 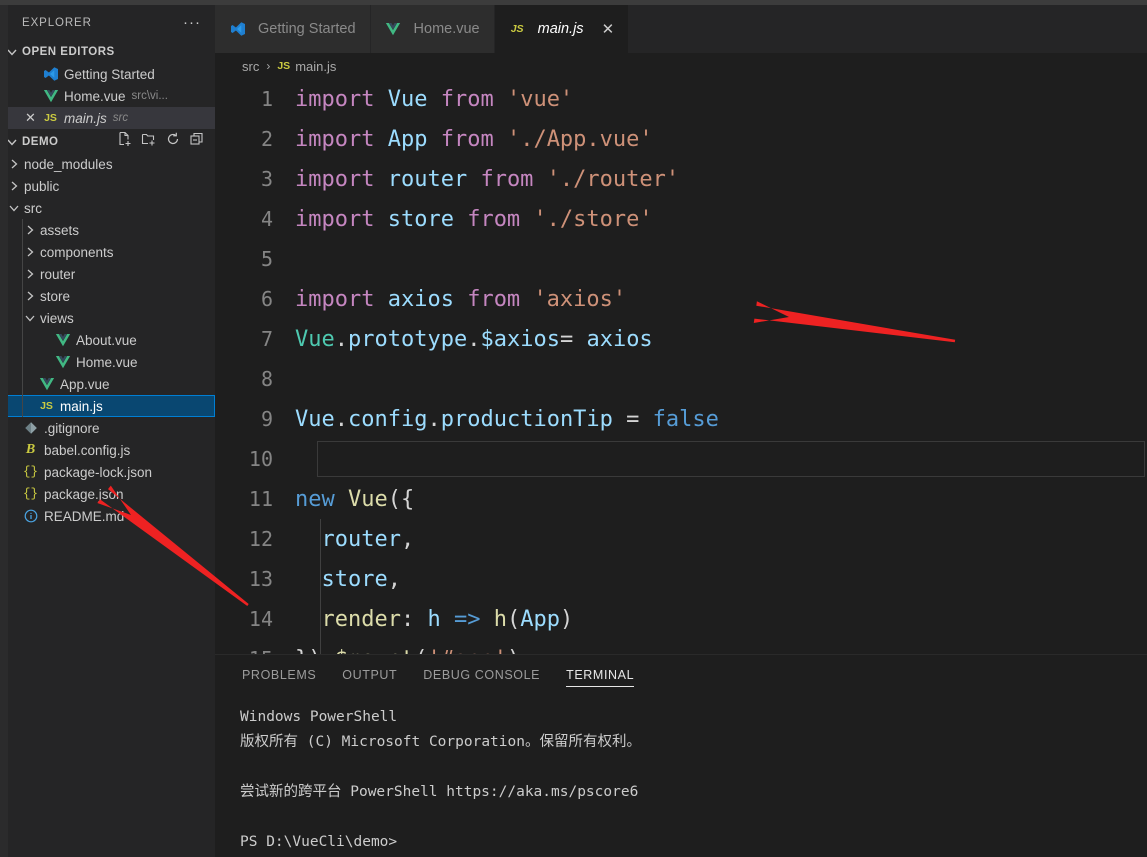 I want to click on tree-item-package-lock-json: {} package-lock.json, so click(x=107, y=472).